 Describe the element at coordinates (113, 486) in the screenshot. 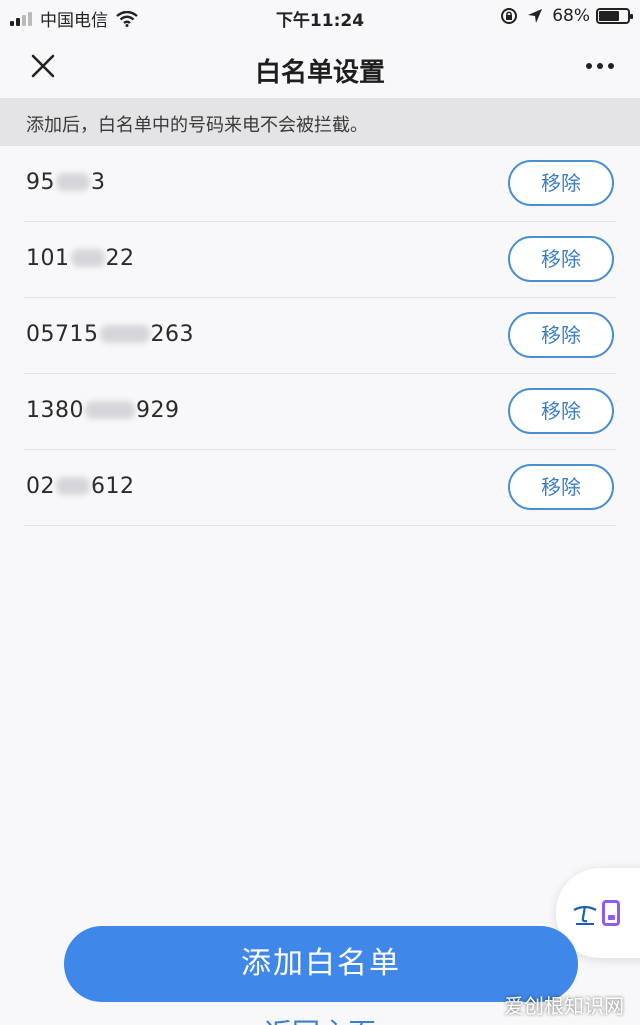

I see `number-suffix: 612` at that location.